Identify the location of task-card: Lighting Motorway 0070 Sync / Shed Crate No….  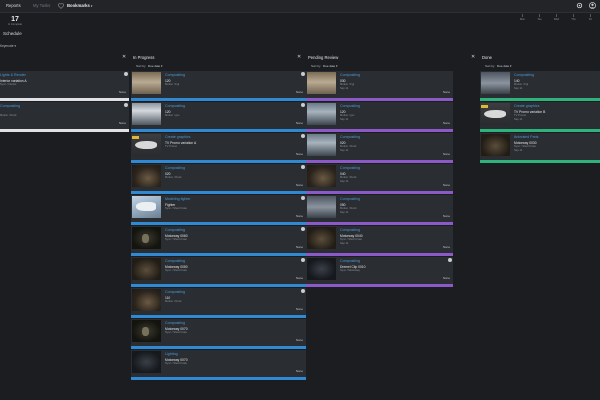
(218, 365).